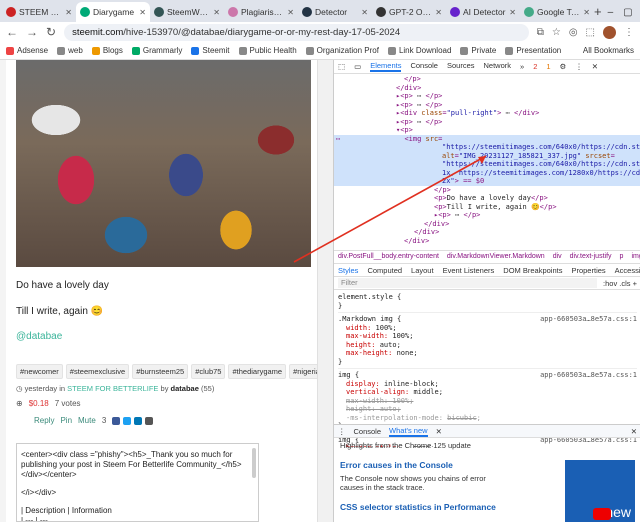  I want to click on styles-filter-toggles: :hov .cls +, so click(620, 283).